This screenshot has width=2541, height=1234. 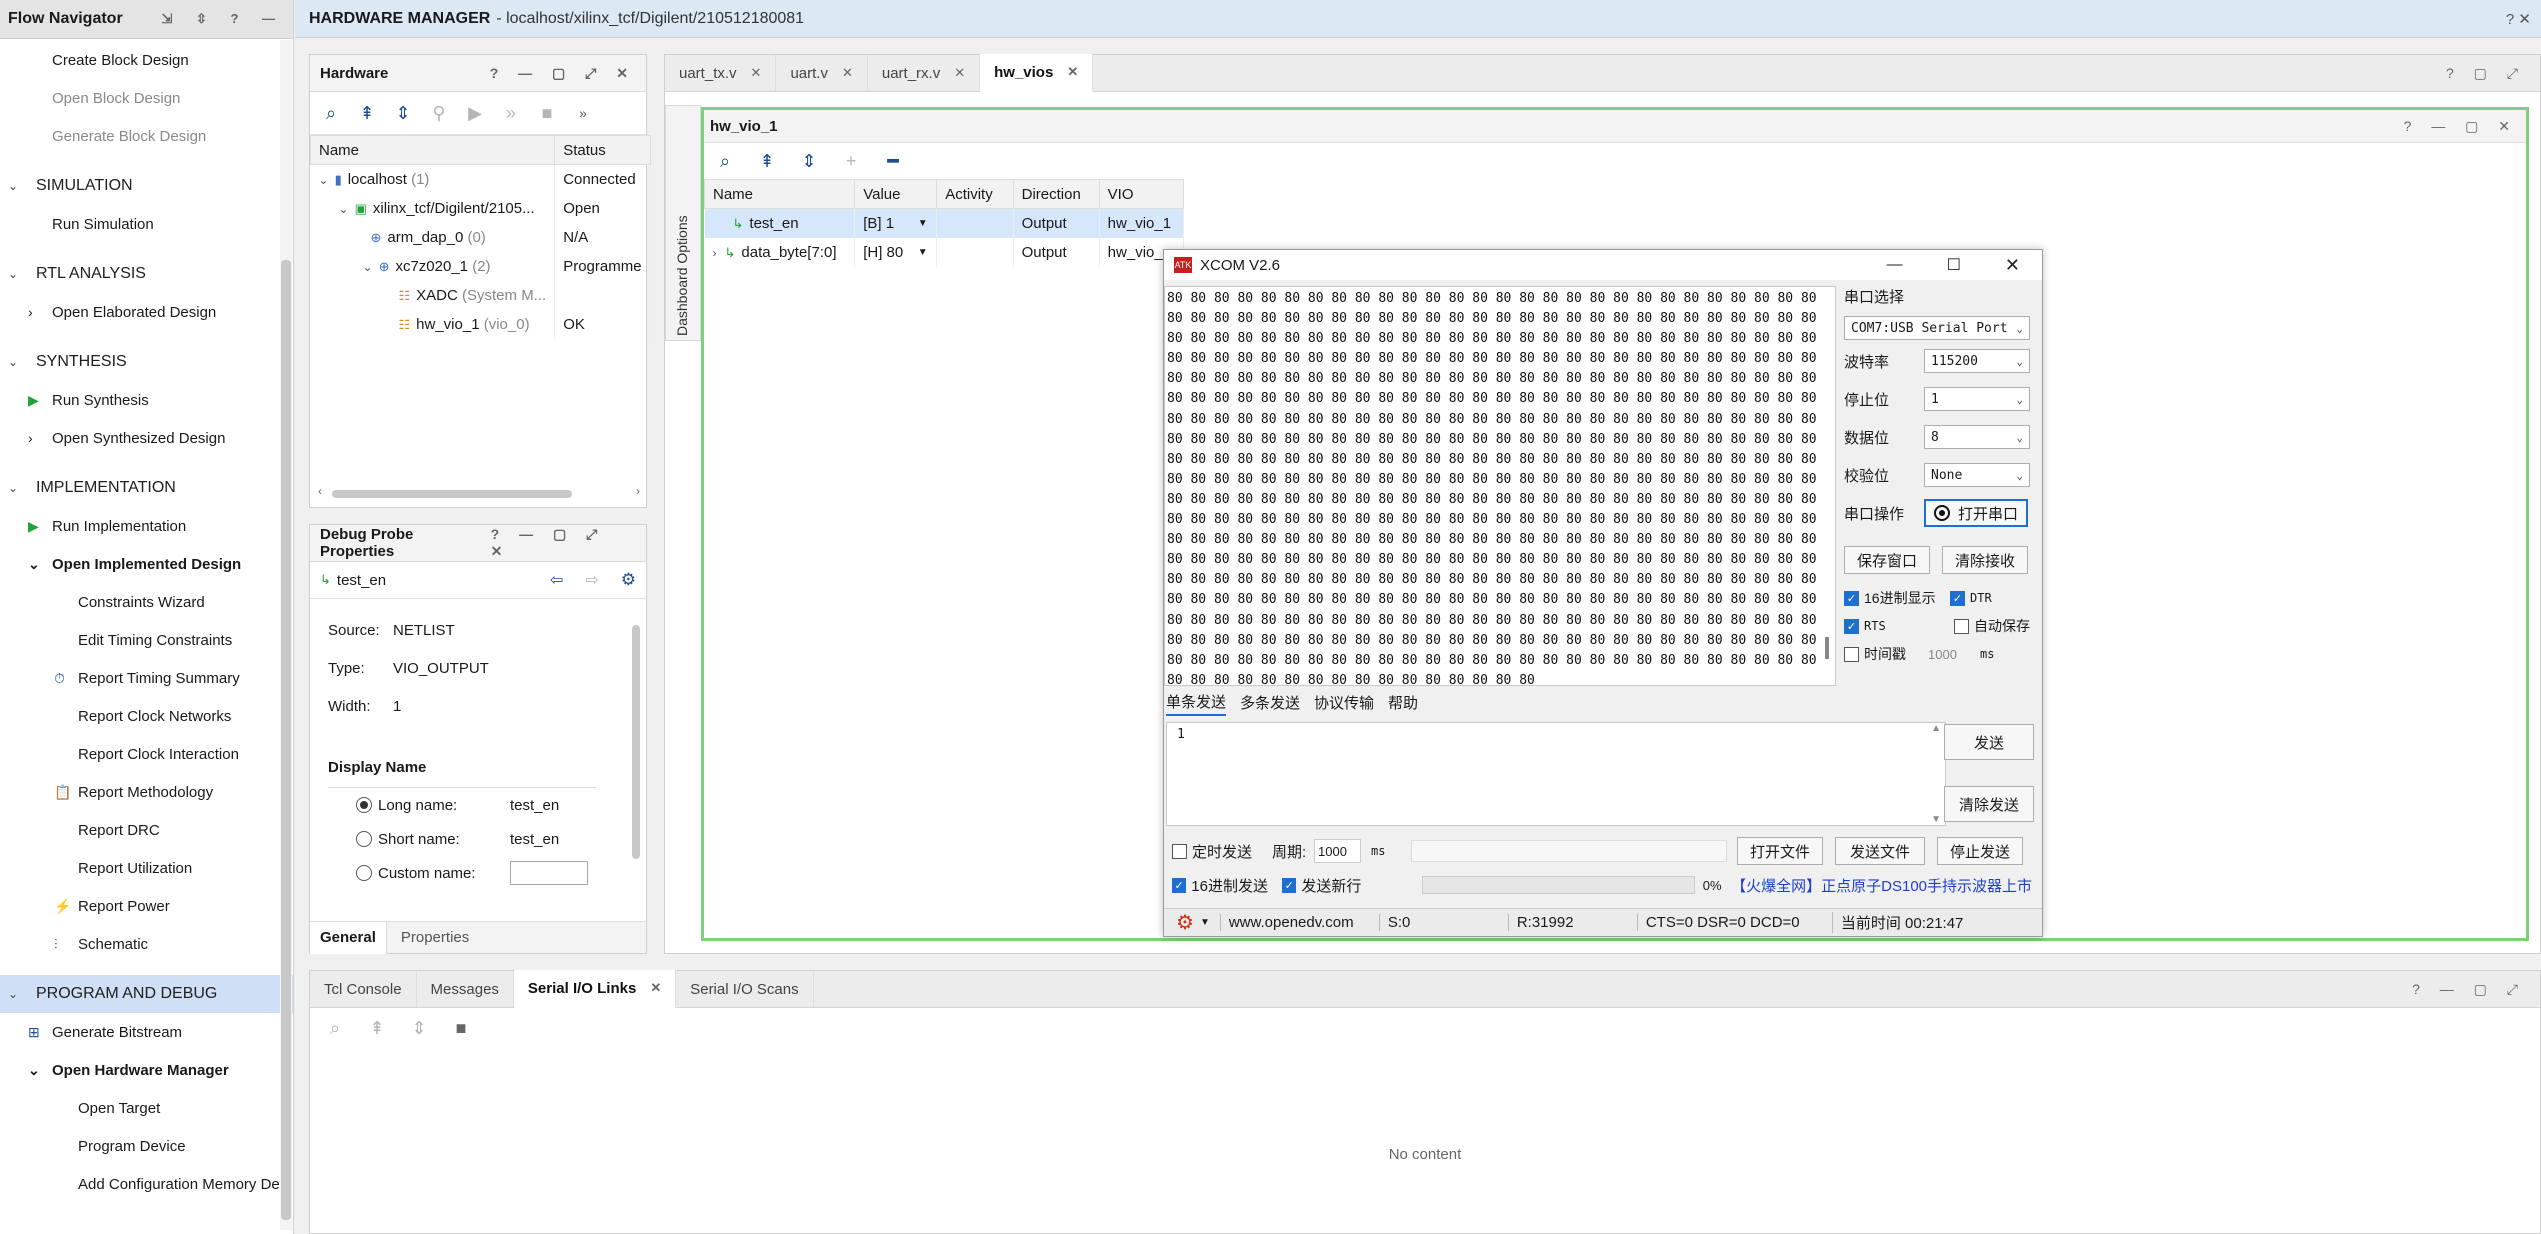 I want to click on nav-item-report-timing-summary: ⏱ Report Timing Summary, so click(x=146, y=678).